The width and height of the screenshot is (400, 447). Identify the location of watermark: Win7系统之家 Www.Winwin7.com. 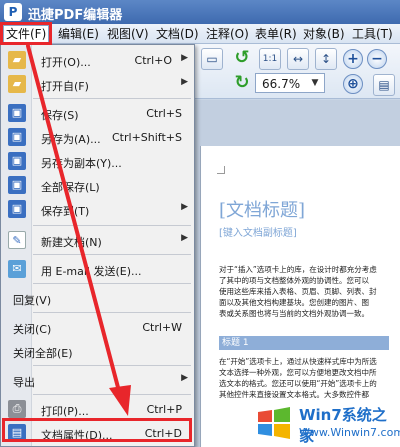
(327, 423).